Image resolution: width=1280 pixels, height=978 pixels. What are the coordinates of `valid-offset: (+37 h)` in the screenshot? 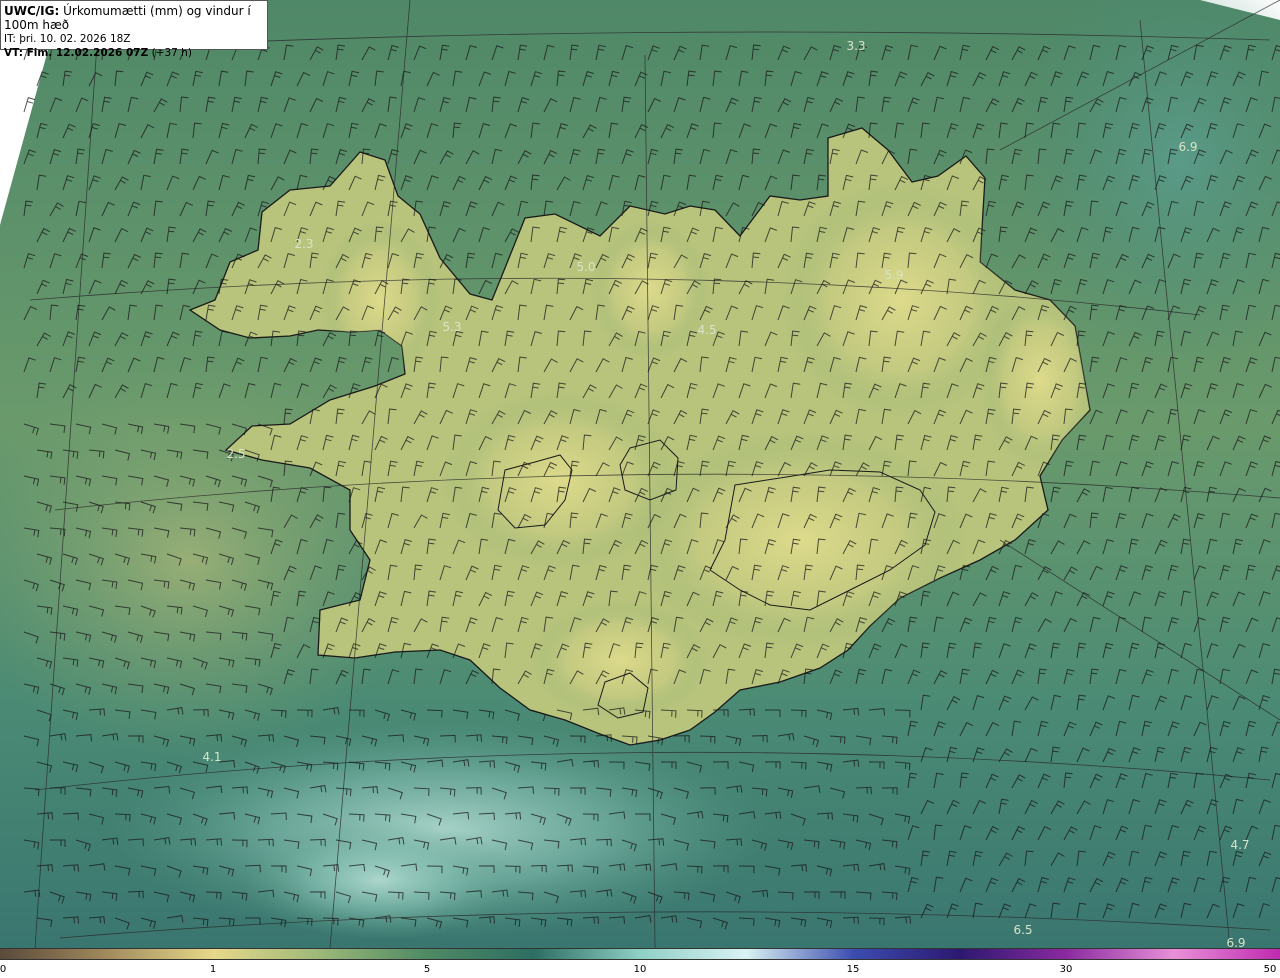 It's located at (171, 53).